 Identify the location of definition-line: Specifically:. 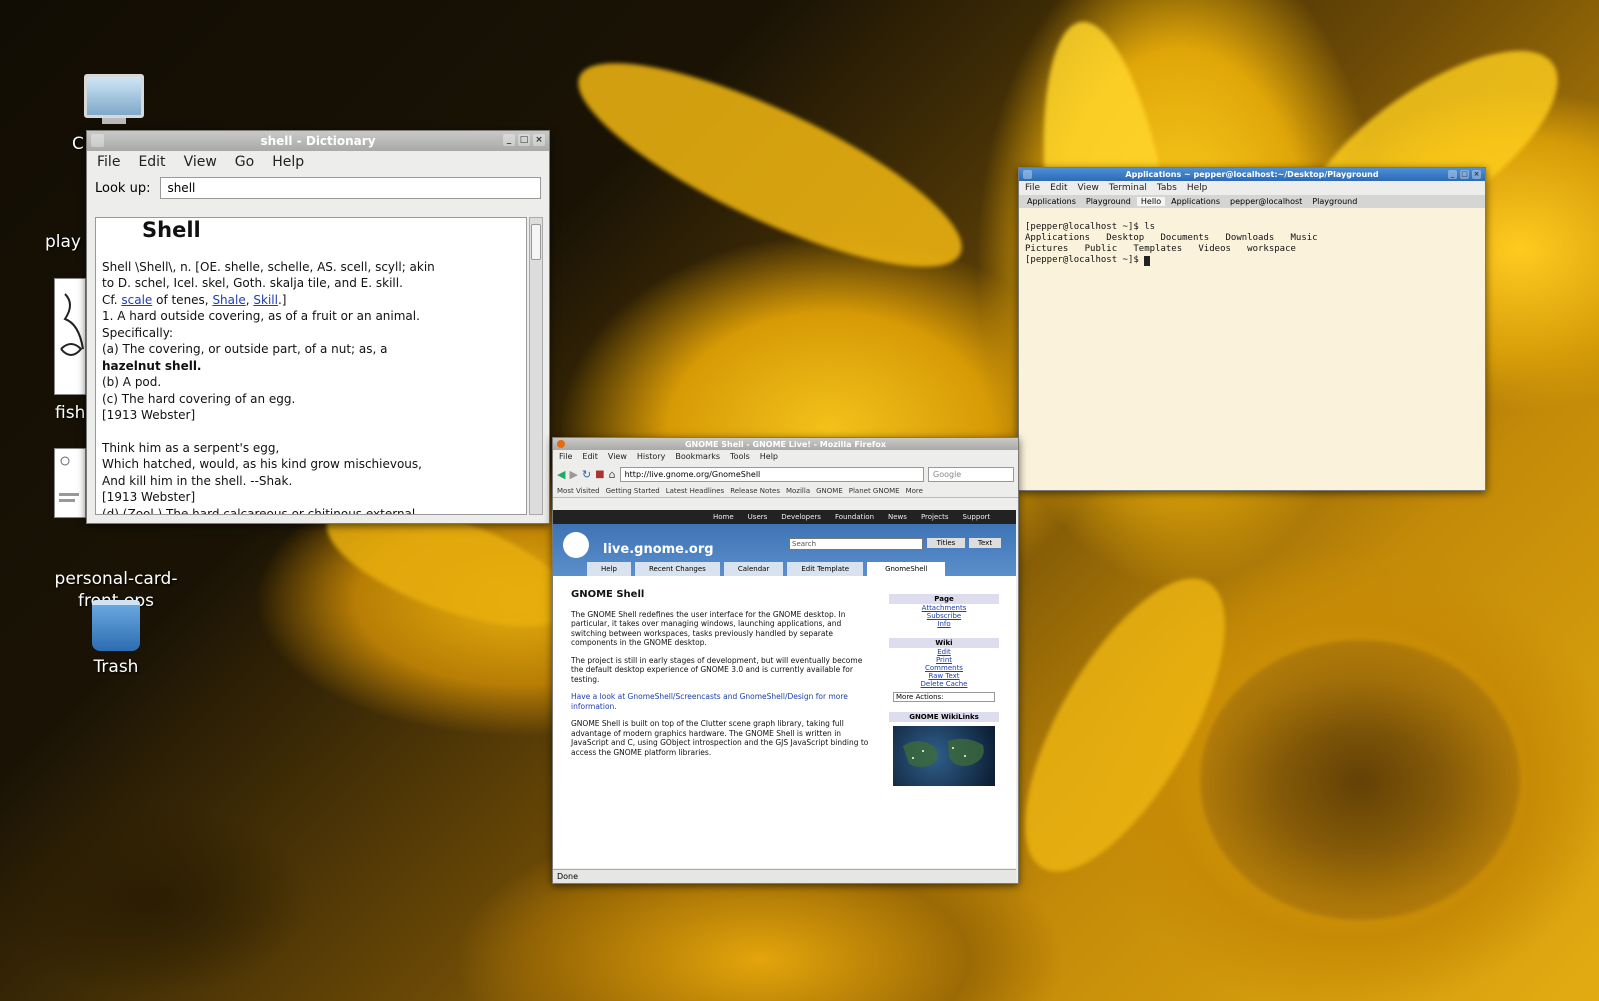
(137, 332).